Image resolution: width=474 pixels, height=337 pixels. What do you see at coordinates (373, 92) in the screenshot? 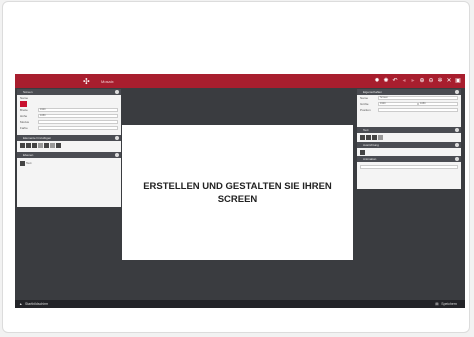
I see `properties-title: Eigenschaften` at bounding box center [373, 92].